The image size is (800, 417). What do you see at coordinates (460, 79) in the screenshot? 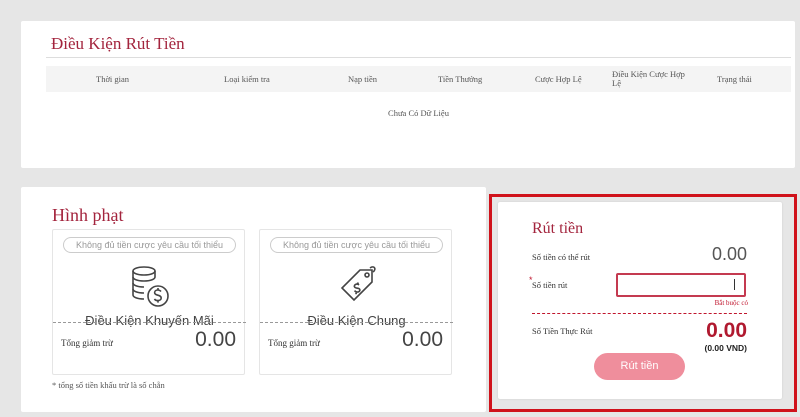
I see `column-header: Tiền Thưởng` at bounding box center [460, 79].